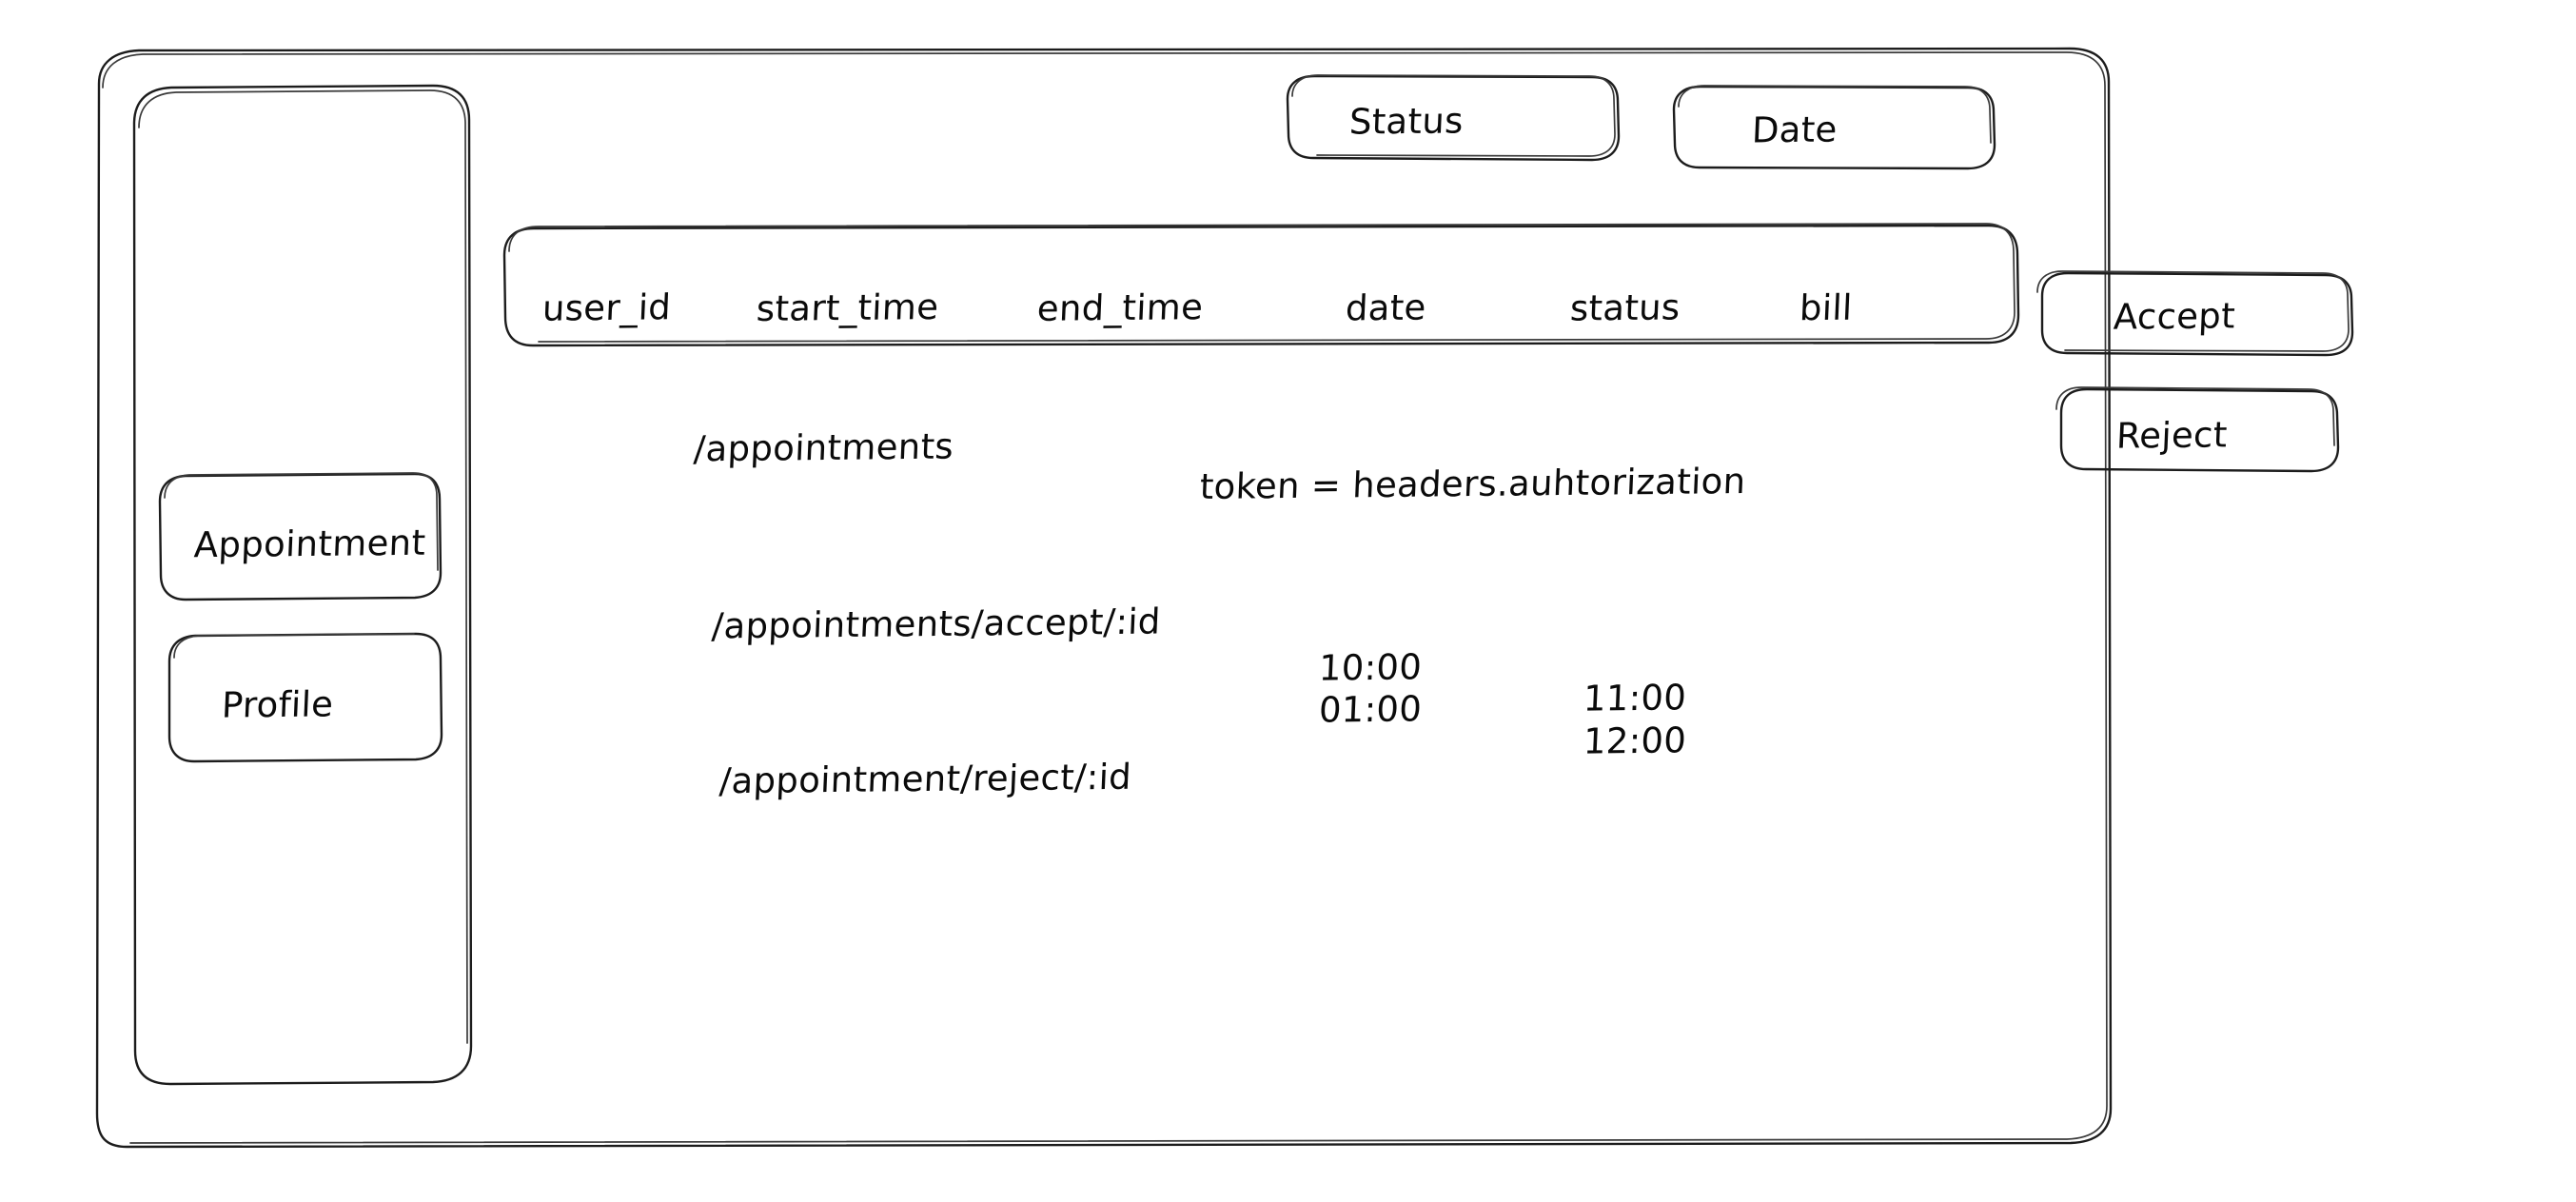  What do you see at coordinates (2172, 435) in the screenshot?
I see `reject-button-label: Reject` at bounding box center [2172, 435].